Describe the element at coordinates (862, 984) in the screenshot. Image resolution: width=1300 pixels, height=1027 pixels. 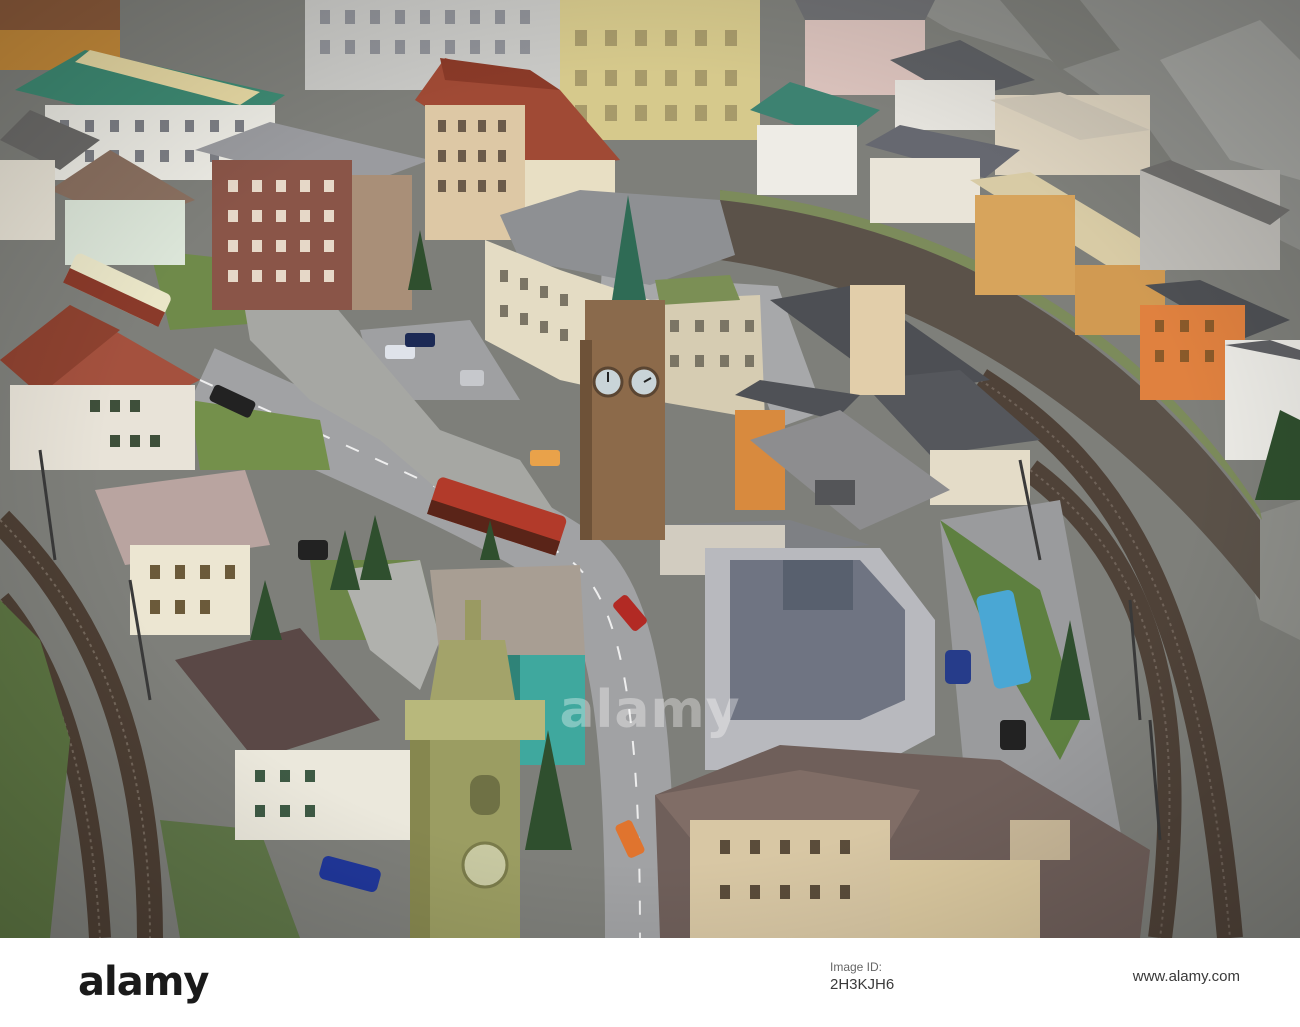
I see `image-id-value: 2H3KJH6` at that location.